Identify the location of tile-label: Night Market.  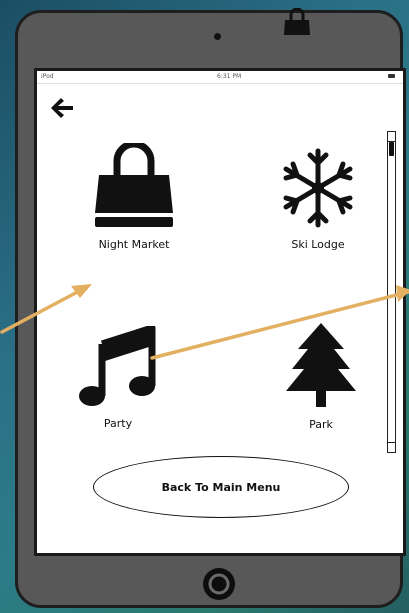
(134, 244).